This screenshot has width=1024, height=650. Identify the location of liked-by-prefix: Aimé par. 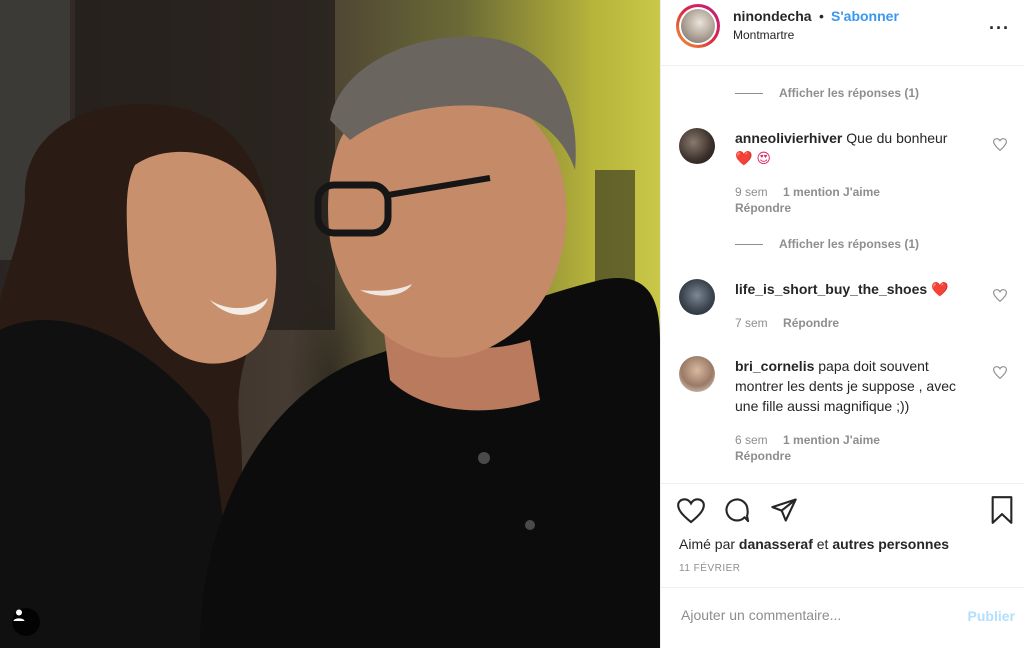
(707, 544).